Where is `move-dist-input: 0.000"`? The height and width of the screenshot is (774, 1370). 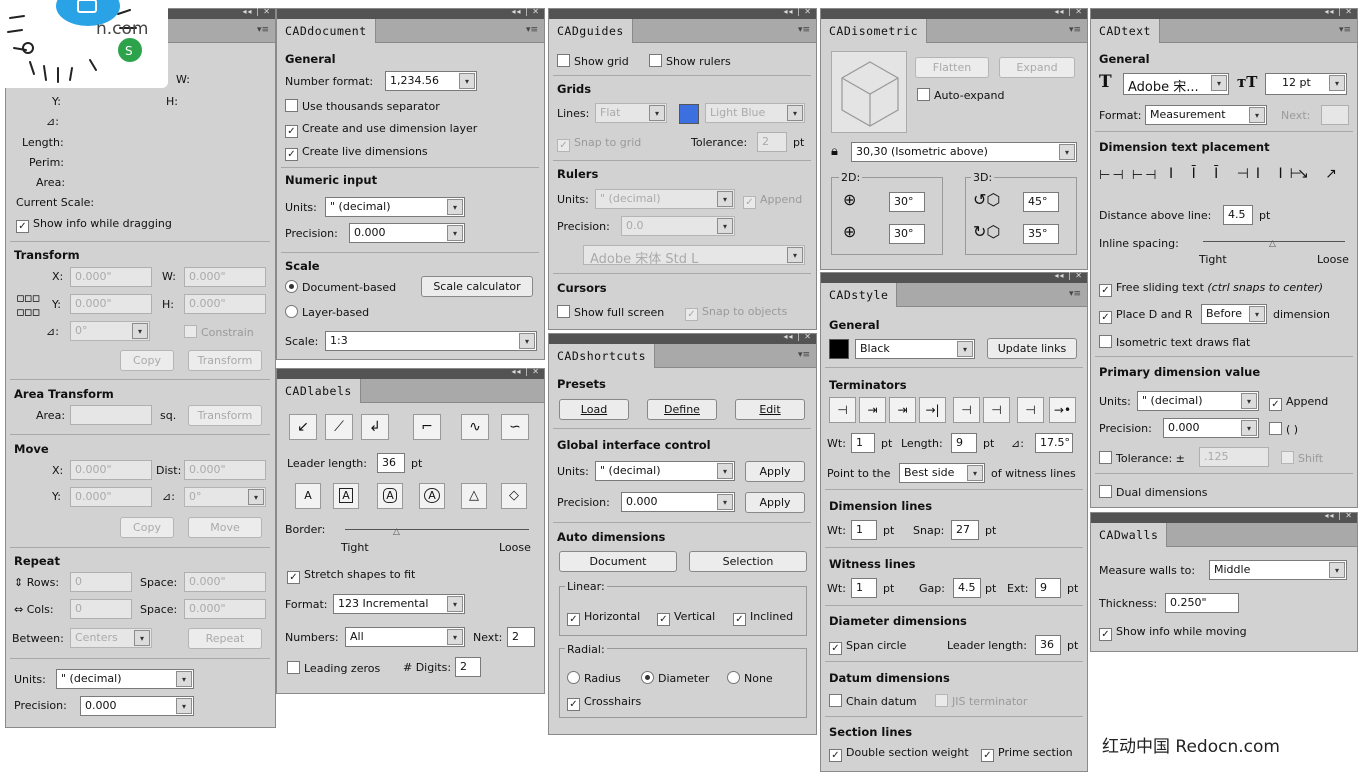
move-dist-input: 0.000" is located at coordinates (225, 470).